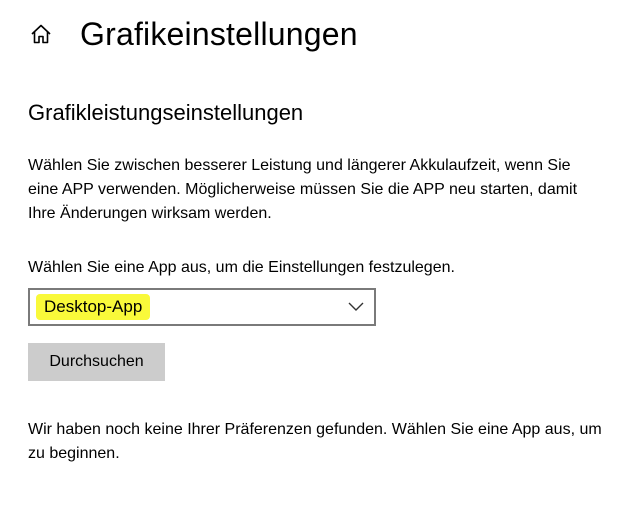 Image resolution: width=640 pixels, height=510 pixels. I want to click on app-type-dropdown: Desktop-App, so click(202, 307).